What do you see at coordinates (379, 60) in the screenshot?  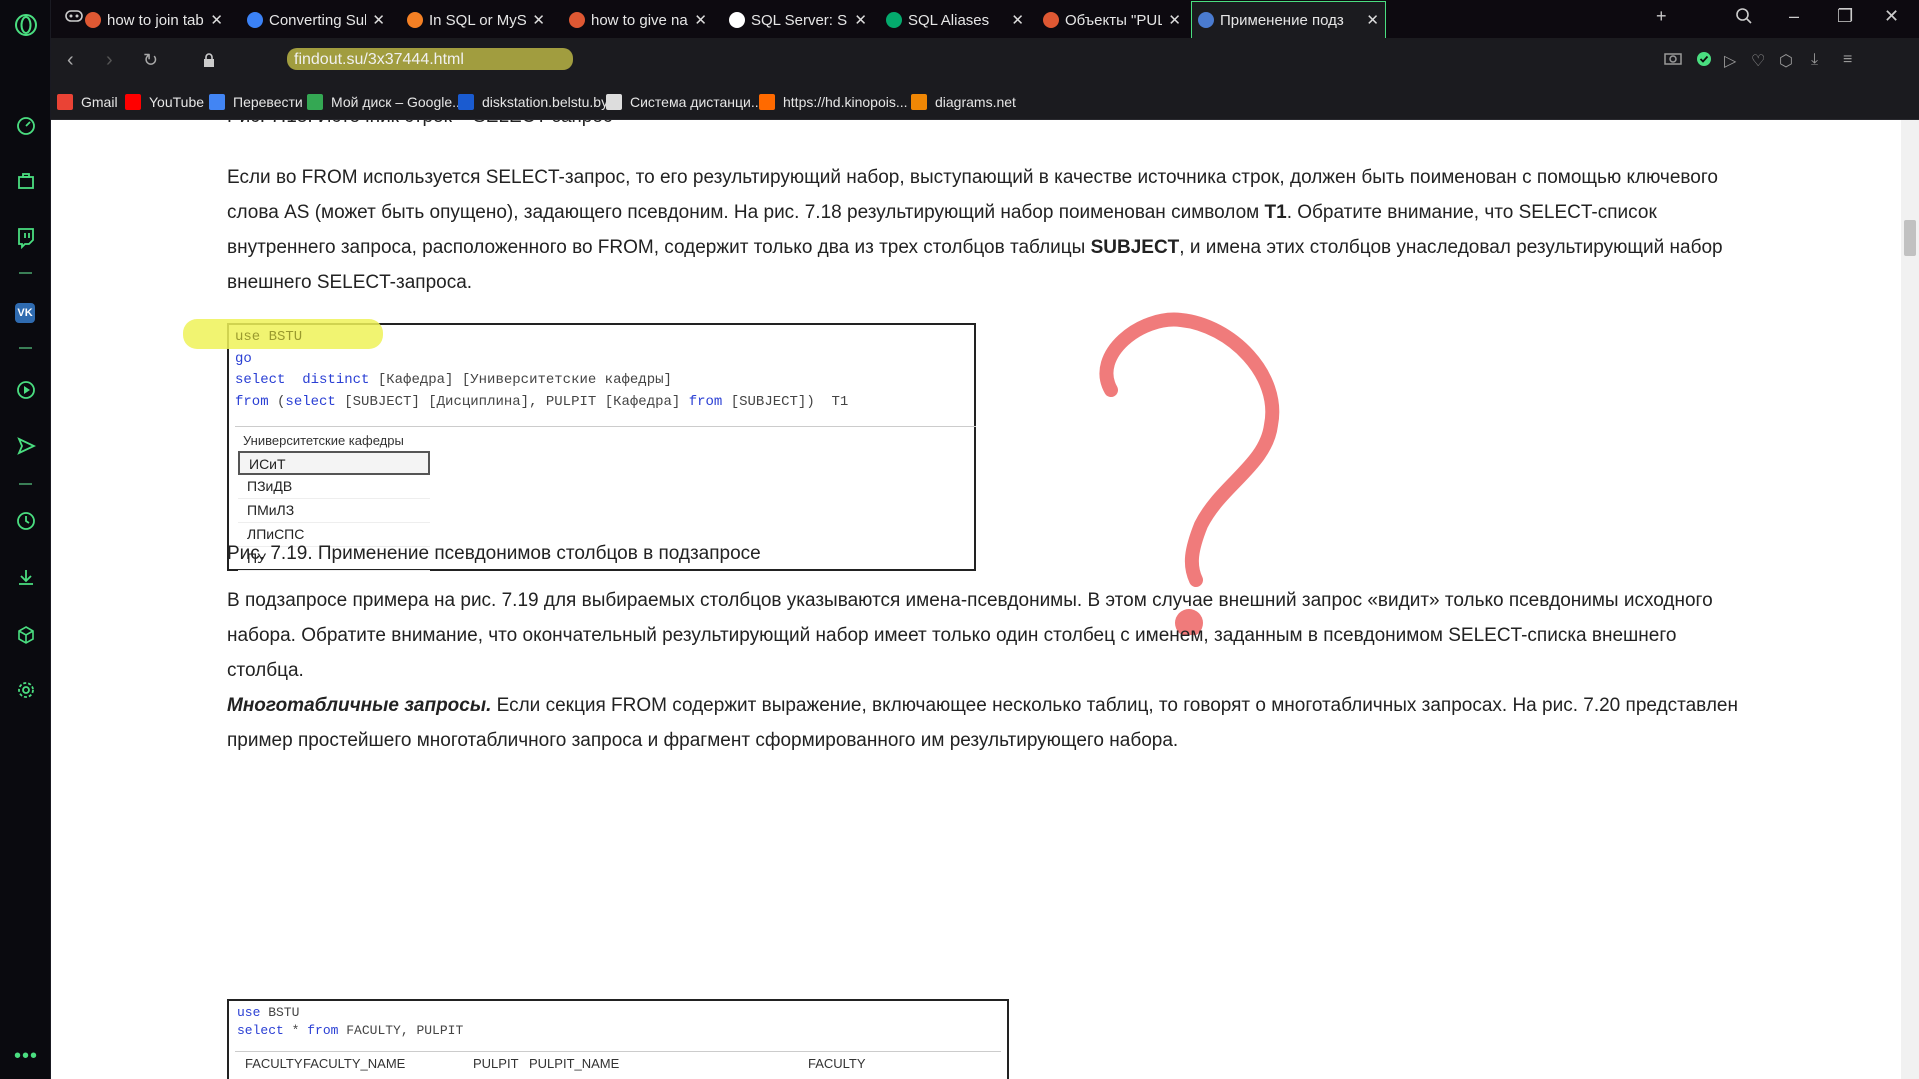 I see `url-field: findout.su/3x37444.html` at bounding box center [379, 60].